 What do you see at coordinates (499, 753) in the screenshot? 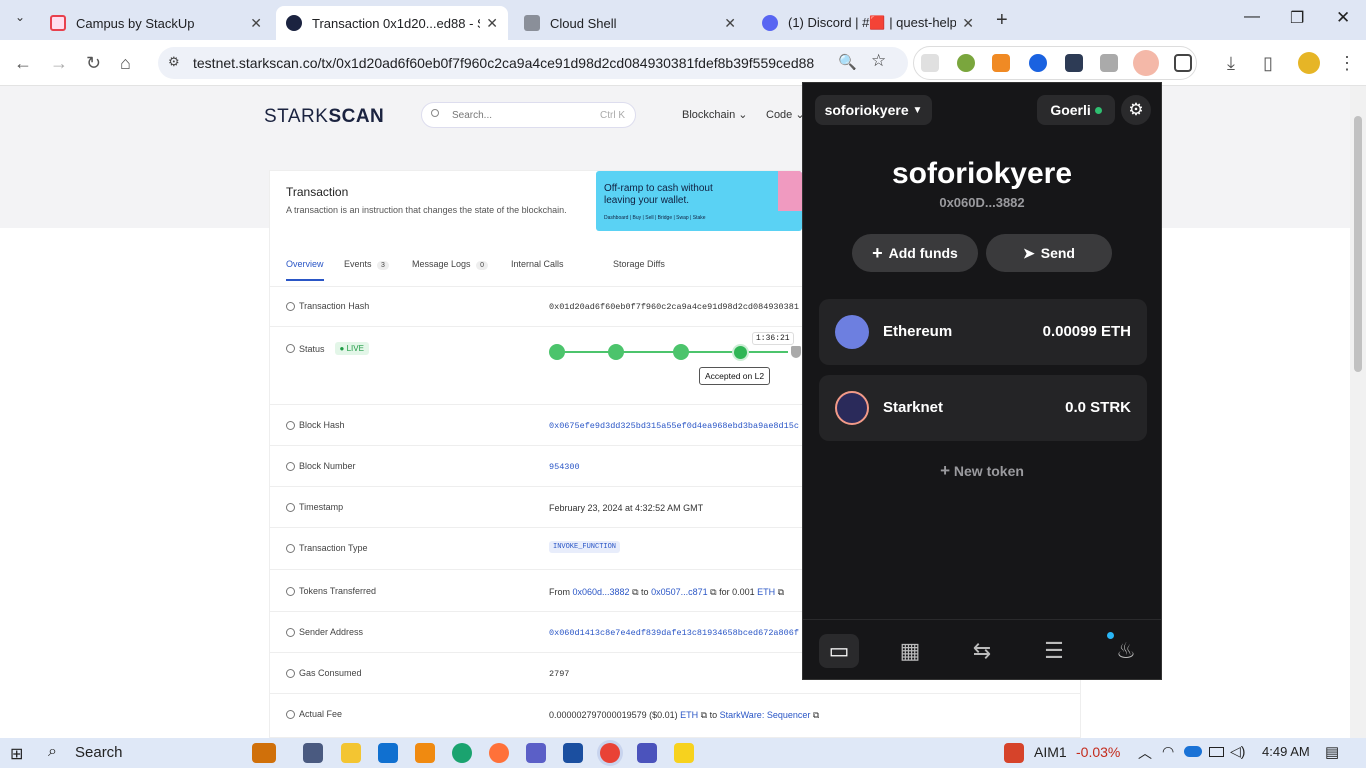
I see `firefox-icon` at bounding box center [499, 753].